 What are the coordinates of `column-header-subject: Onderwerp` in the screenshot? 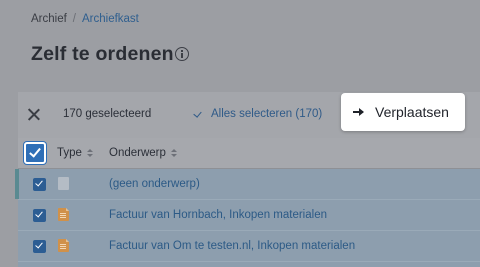 It's located at (143, 153).